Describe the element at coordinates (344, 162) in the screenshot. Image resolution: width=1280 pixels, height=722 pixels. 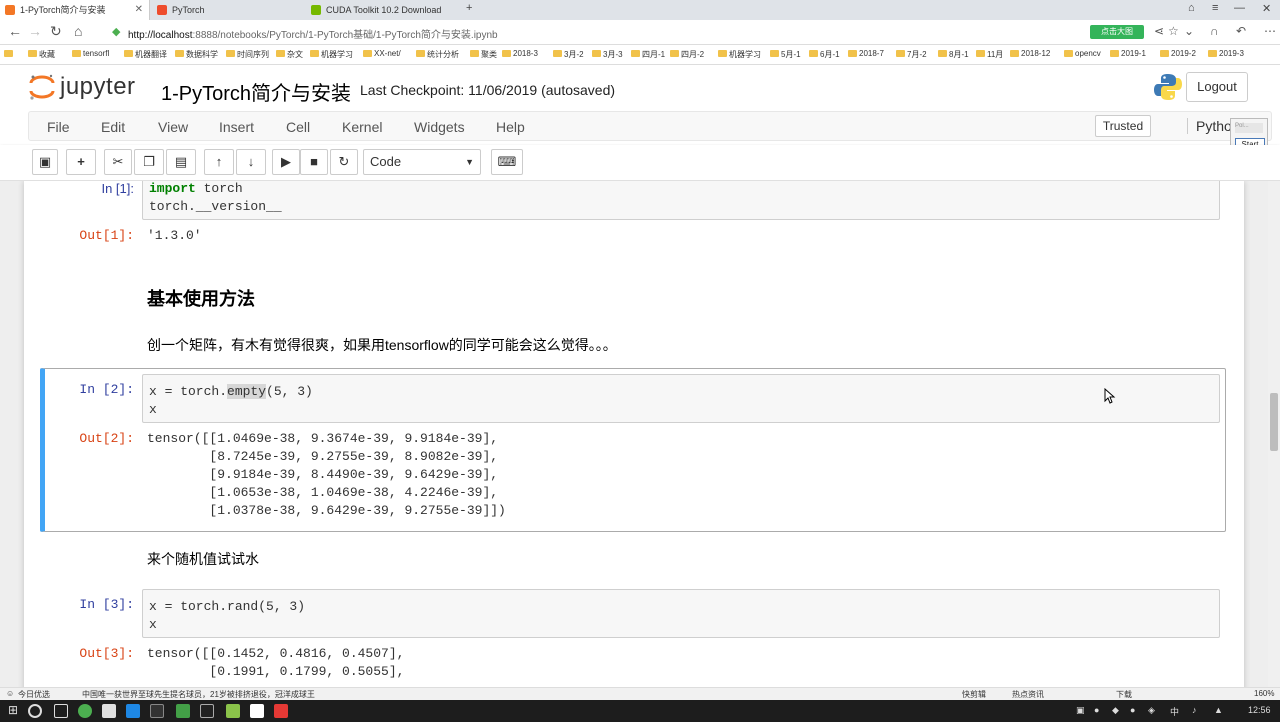
I see `restart-button: ↻` at that location.